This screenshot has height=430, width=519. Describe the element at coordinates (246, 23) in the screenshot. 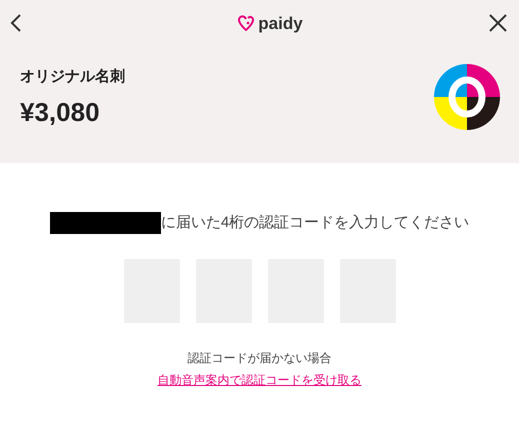

I see `heart-logo-icon` at that location.